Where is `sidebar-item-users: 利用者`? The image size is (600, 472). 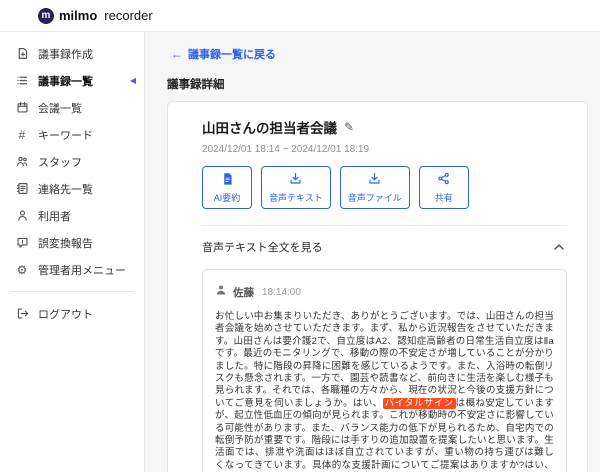 sidebar-item-users: 利用者 is located at coordinates (72, 215).